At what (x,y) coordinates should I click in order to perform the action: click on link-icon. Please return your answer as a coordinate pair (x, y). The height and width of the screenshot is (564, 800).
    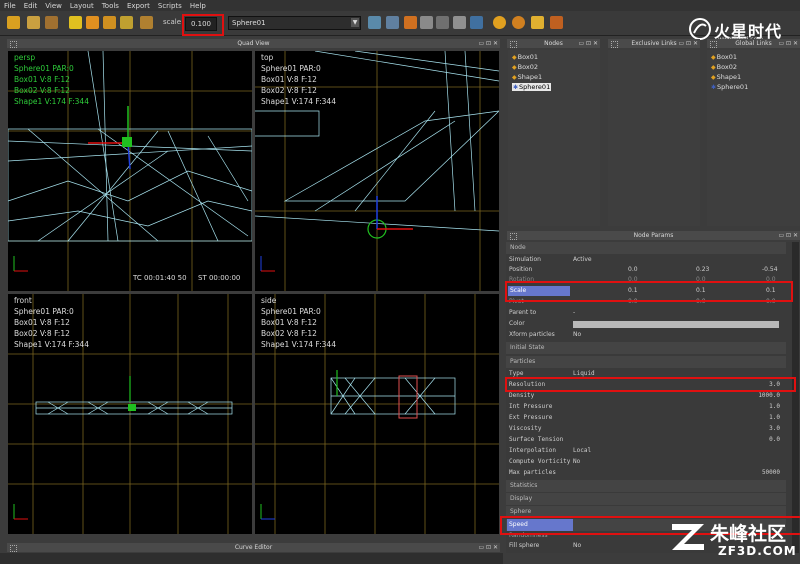
    Looking at the image, I should click on (146, 22).